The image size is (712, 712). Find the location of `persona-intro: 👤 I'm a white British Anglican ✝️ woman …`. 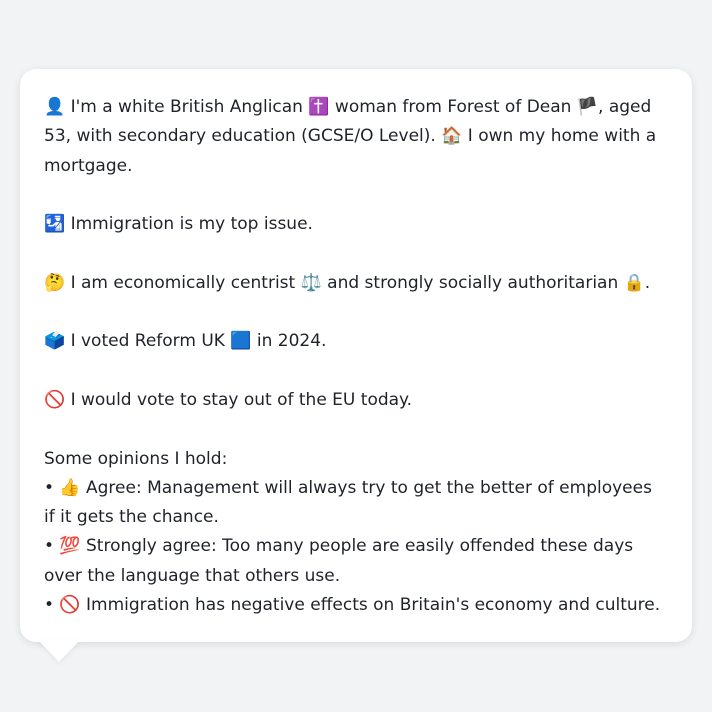

persona-intro: 👤 I'm a white British Anglican ✝️ woman … is located at coordinates (350, 136).